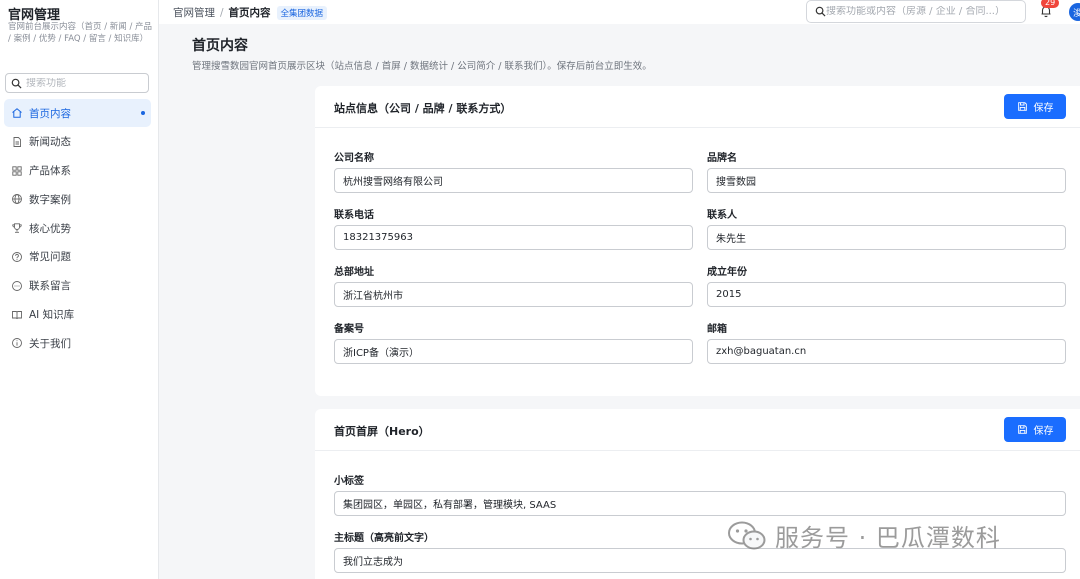 The height and width of the screenshot is (579, 1080). Describe the element at coordinates (17, 141) in the screenshot. I see `document-icon` at that location.